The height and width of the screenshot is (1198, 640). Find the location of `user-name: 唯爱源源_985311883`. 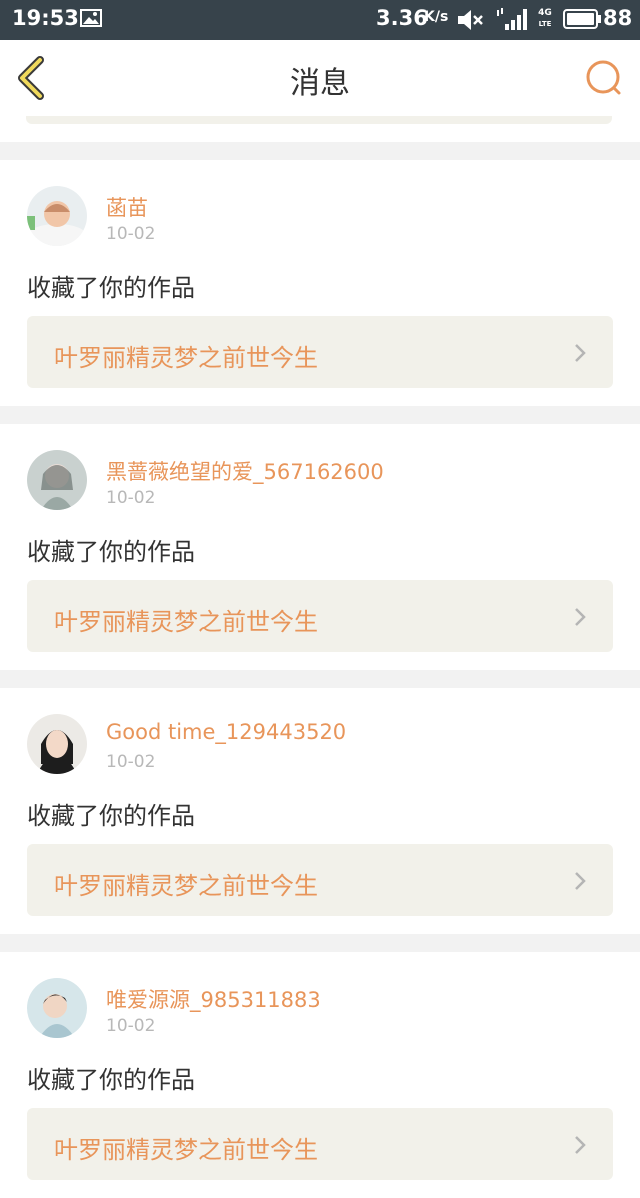

user-name: 唯爱源源_985311883 is located at coordinates (213, 999).